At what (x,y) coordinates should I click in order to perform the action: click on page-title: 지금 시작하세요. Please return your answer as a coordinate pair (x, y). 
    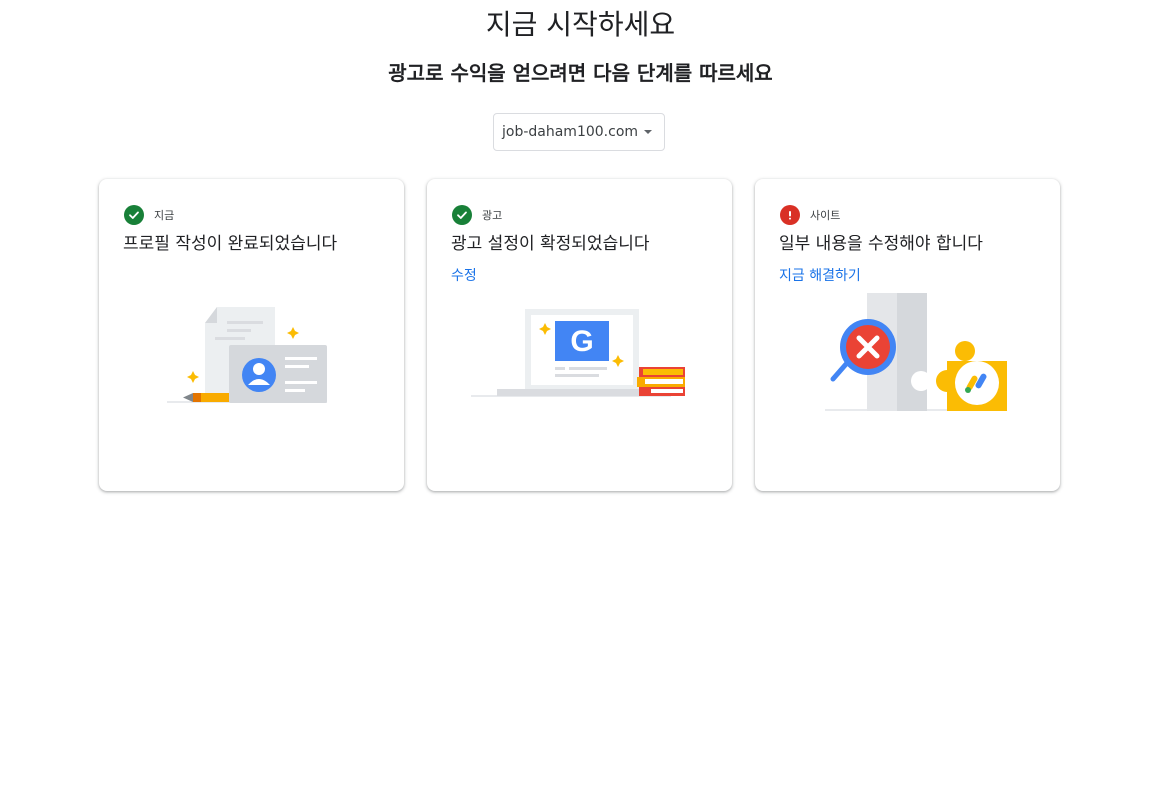
    Looking at the image, I should click on (580, 24).